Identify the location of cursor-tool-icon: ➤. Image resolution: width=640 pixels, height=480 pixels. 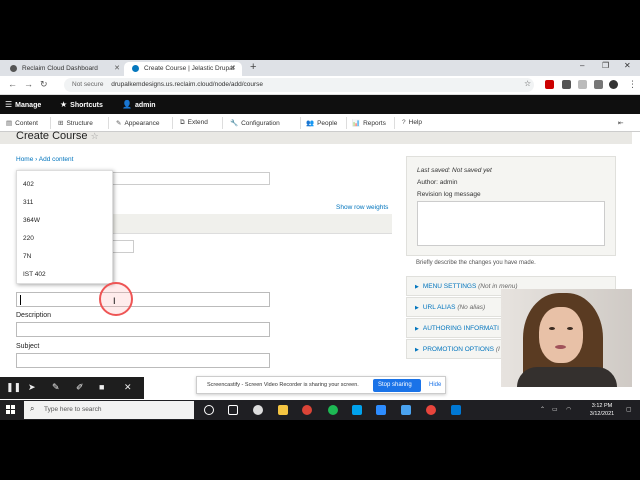
(32, 387).